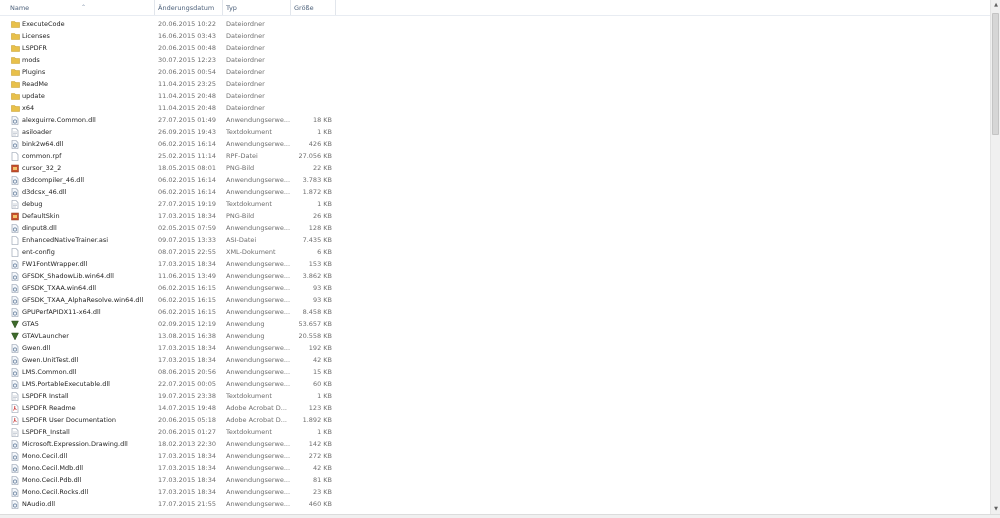  I want to click on vertical-scrollbar: ▲ ▼, so click(995, 257).